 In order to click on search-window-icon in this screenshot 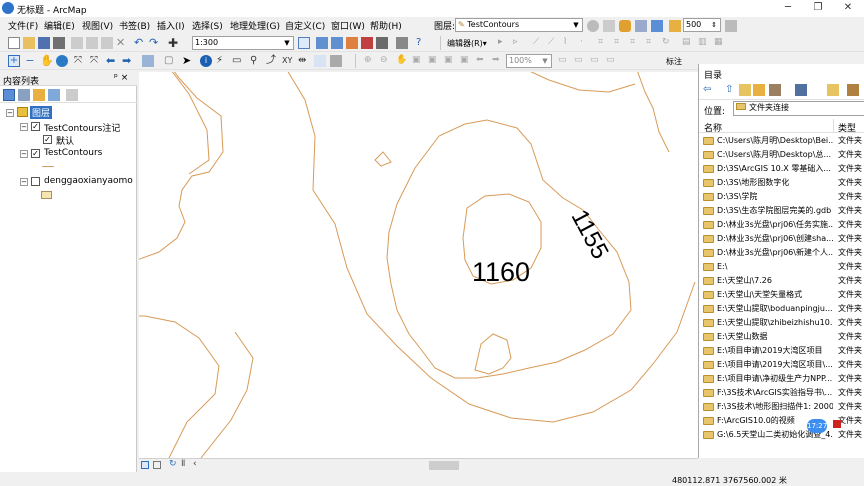, I will do `click(352, 43)`.